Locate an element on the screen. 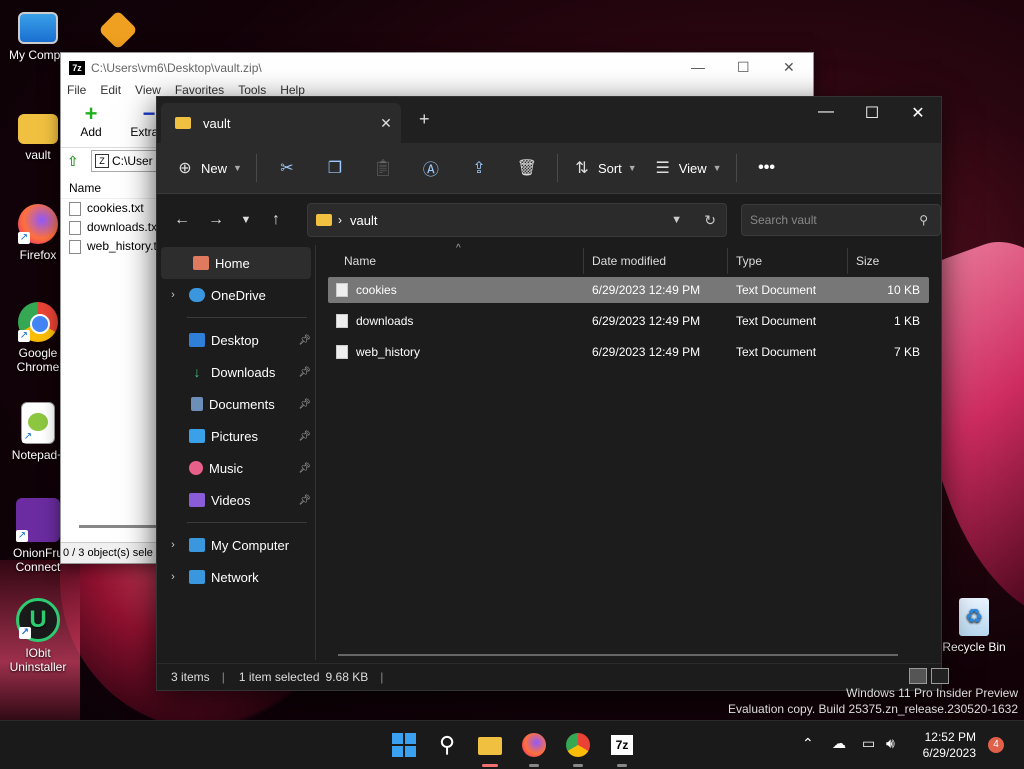  tiles-view-icon is located at coordinates (940, 676).